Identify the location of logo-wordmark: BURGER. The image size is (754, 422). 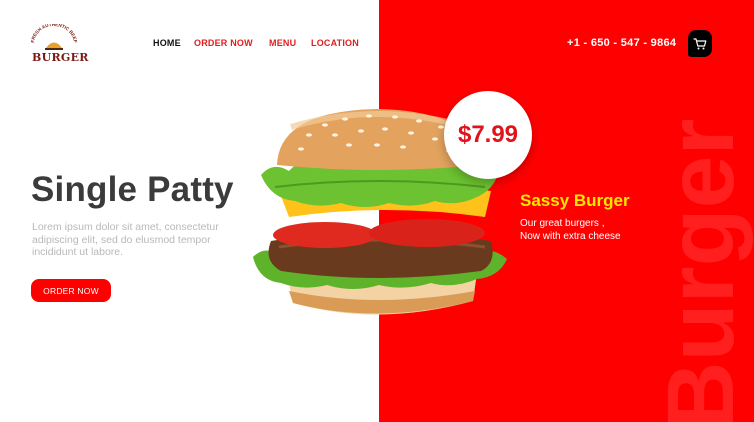
(60, 57).